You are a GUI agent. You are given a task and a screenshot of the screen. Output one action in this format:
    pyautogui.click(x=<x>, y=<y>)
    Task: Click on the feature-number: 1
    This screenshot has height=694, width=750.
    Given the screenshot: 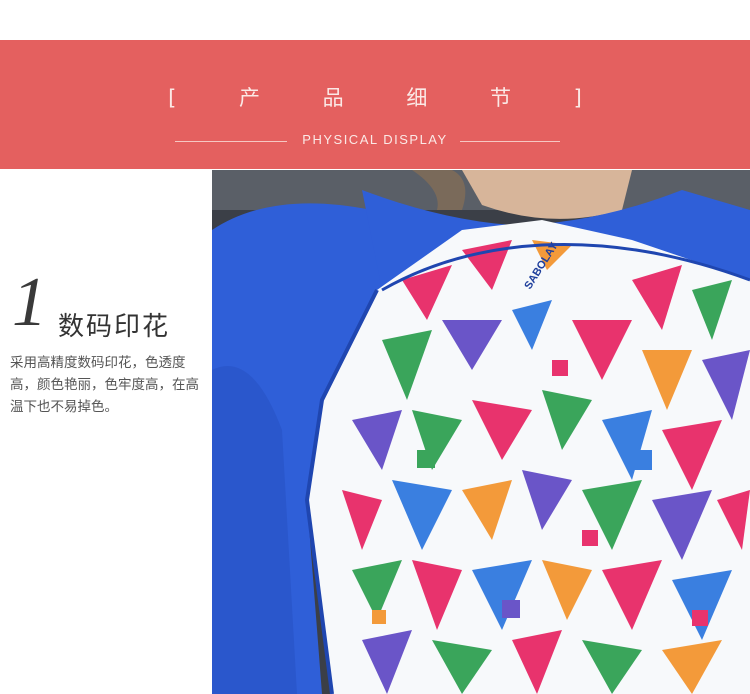 What is the action you would take?
    pyautogui.click(x=29, y=302)
    